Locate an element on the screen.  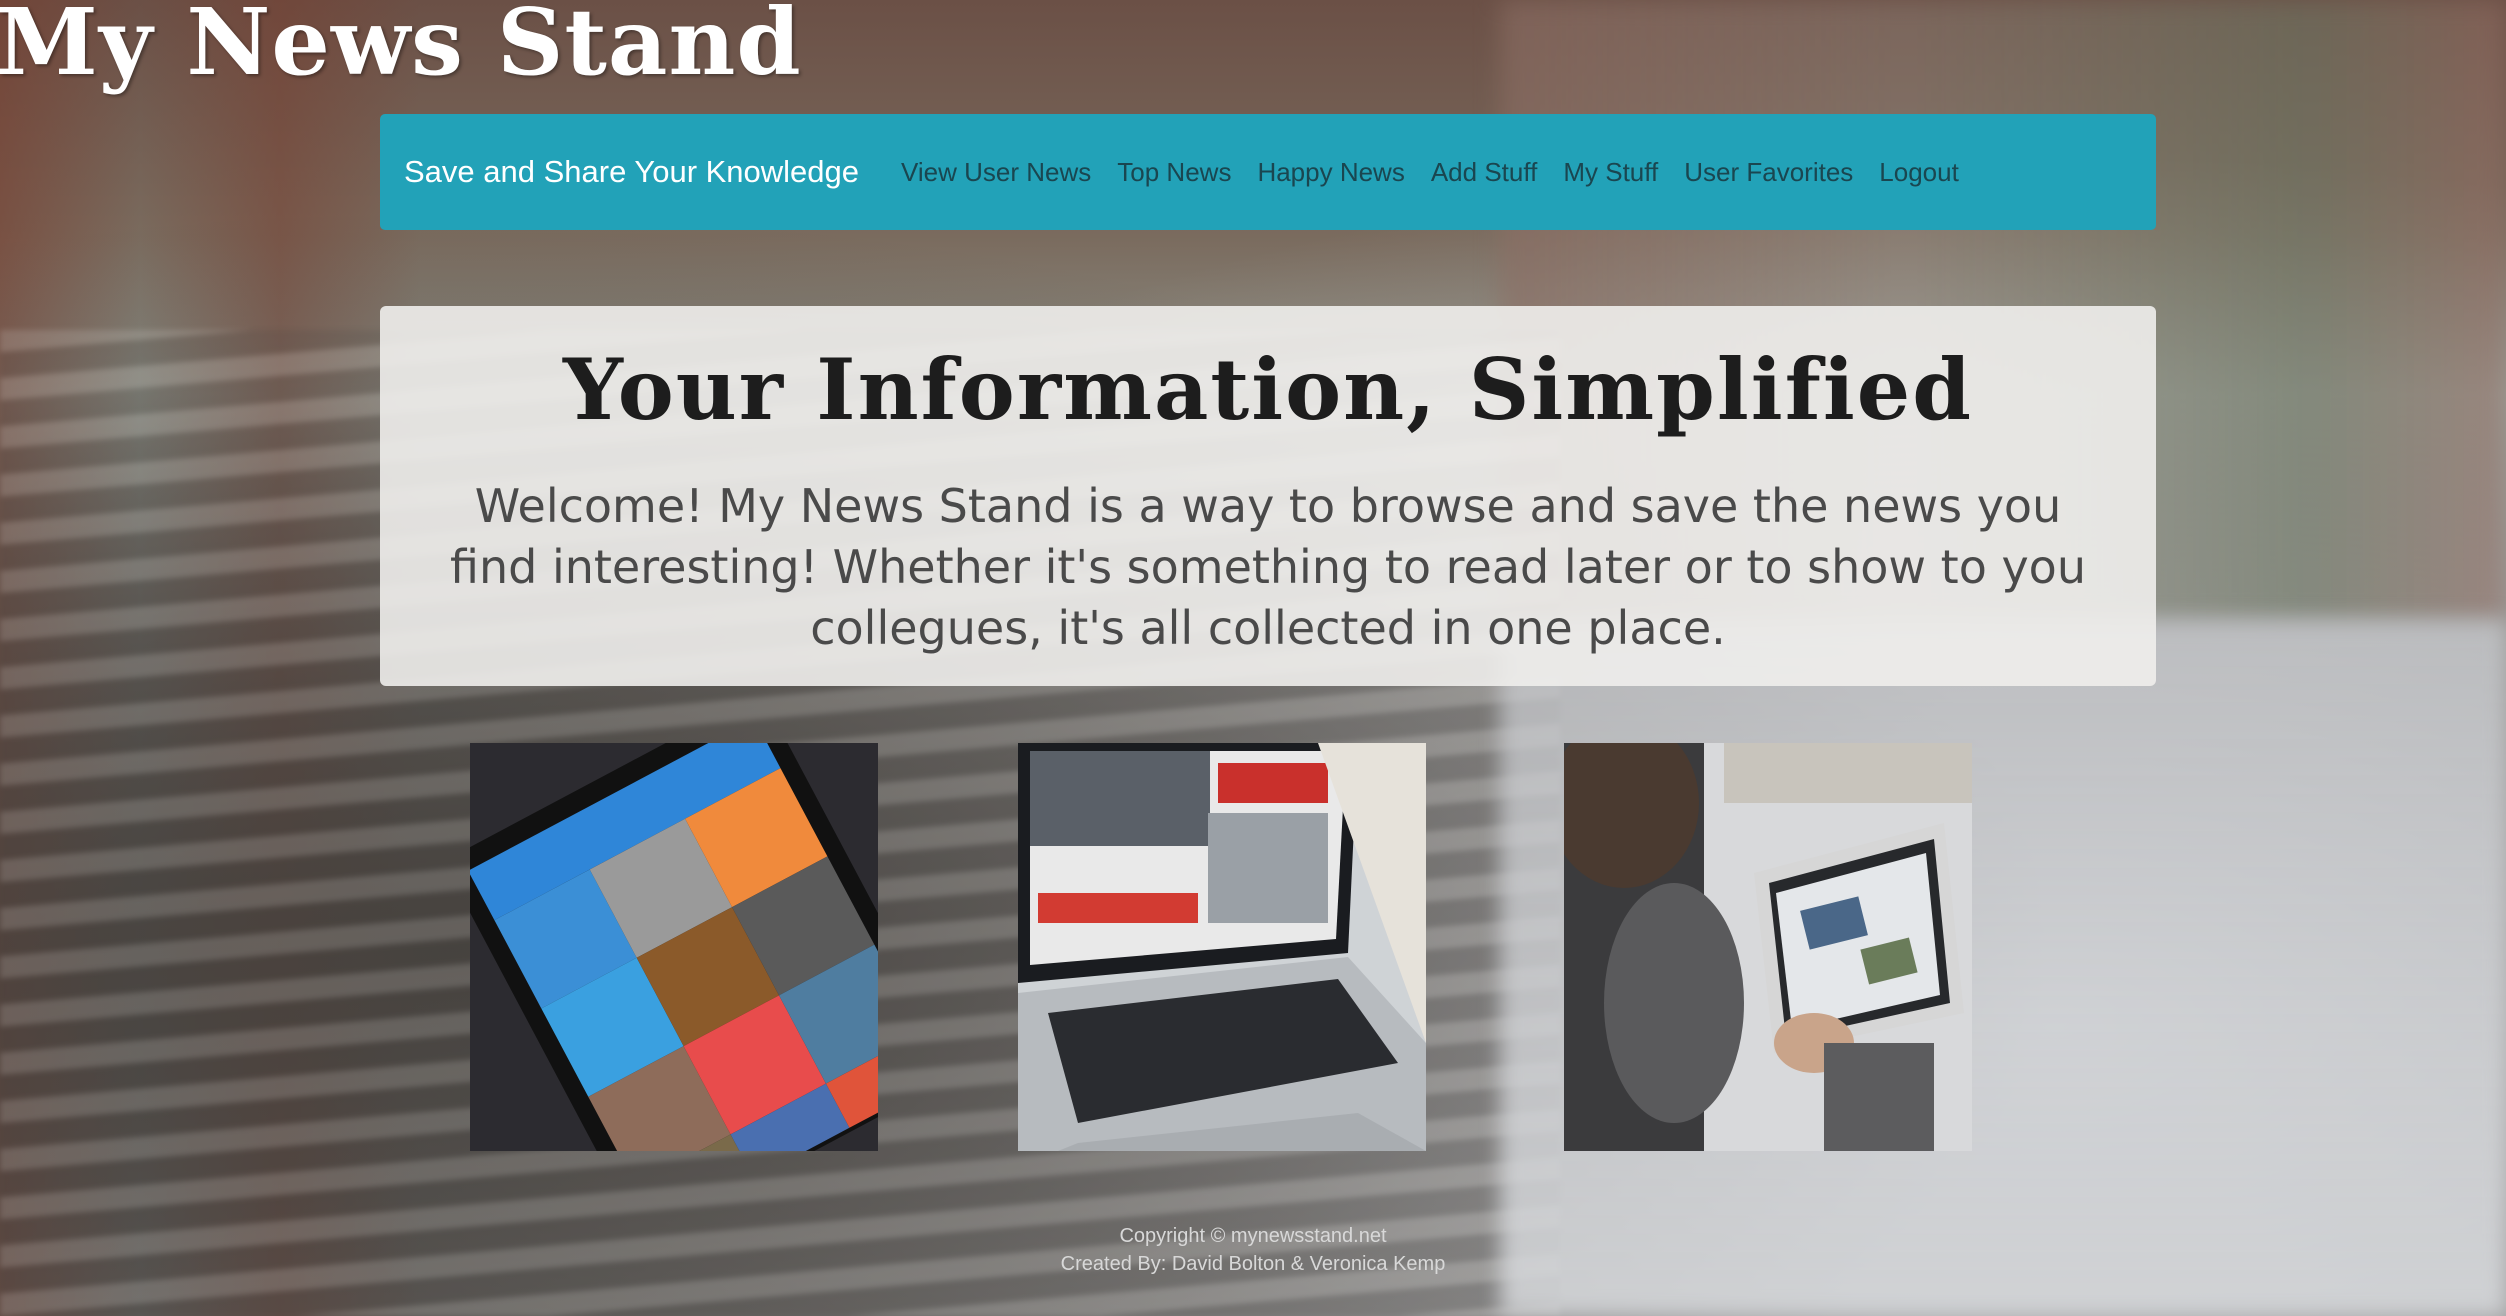
nav-top-news: Top News is located at coordinates (1174, 172).